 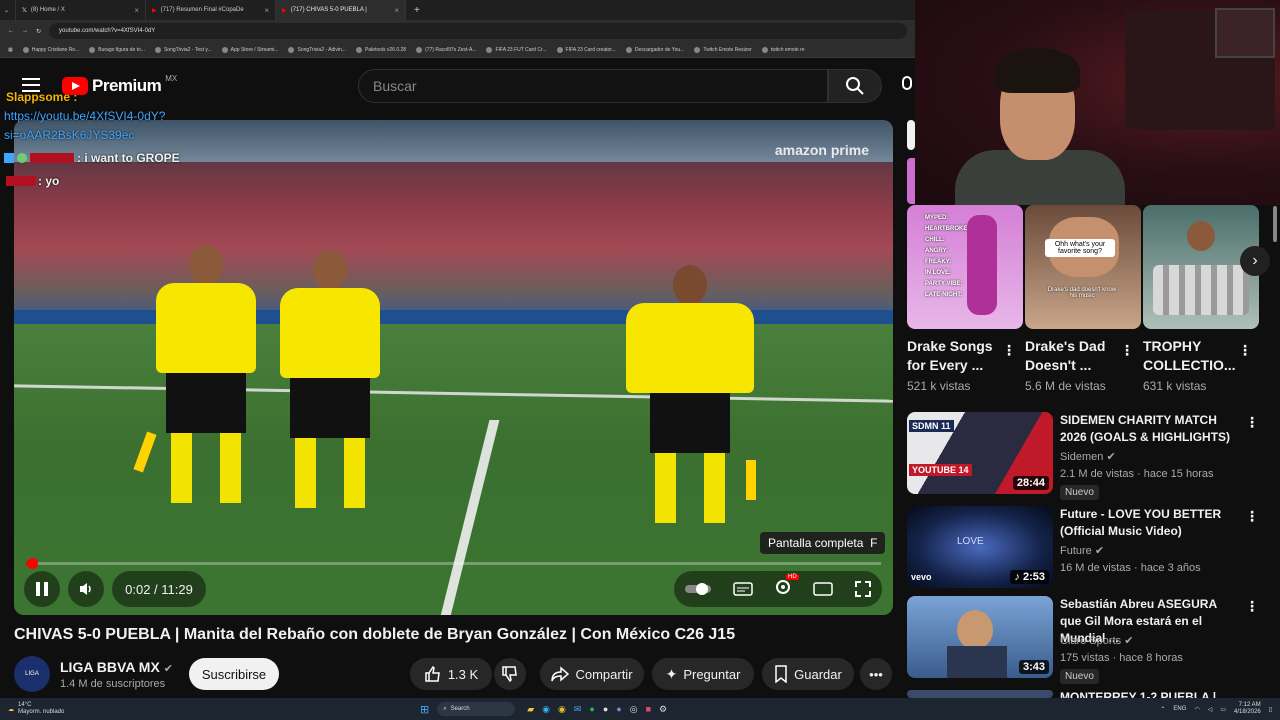 I want to click on share-button: Compartir, so click(x=592, y=674).